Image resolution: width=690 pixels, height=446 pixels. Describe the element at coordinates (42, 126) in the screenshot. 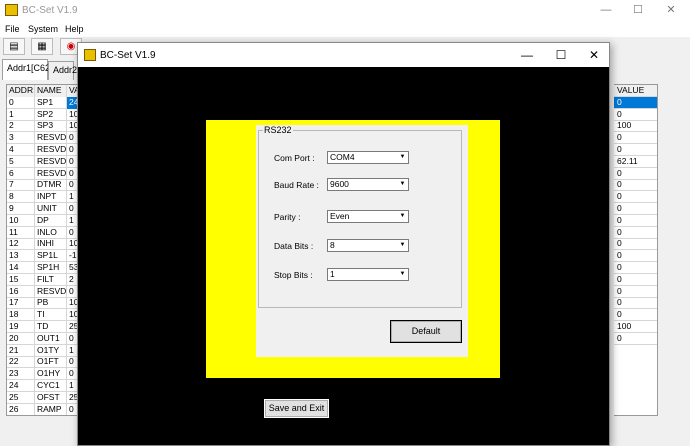

I see `table-row: 2 SP3 10` at that location.